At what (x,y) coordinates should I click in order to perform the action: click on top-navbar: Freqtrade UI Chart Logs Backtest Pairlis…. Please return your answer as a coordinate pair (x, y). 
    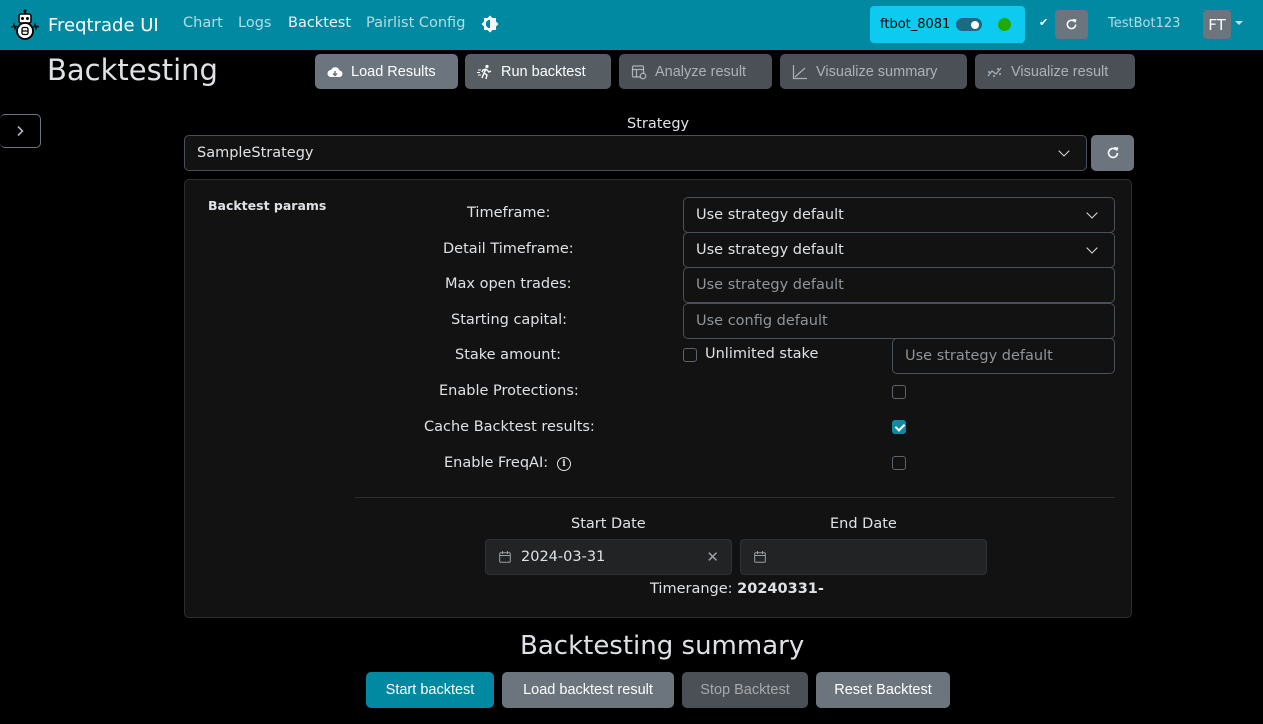
    Looking at the image, I should click on (631, 25).